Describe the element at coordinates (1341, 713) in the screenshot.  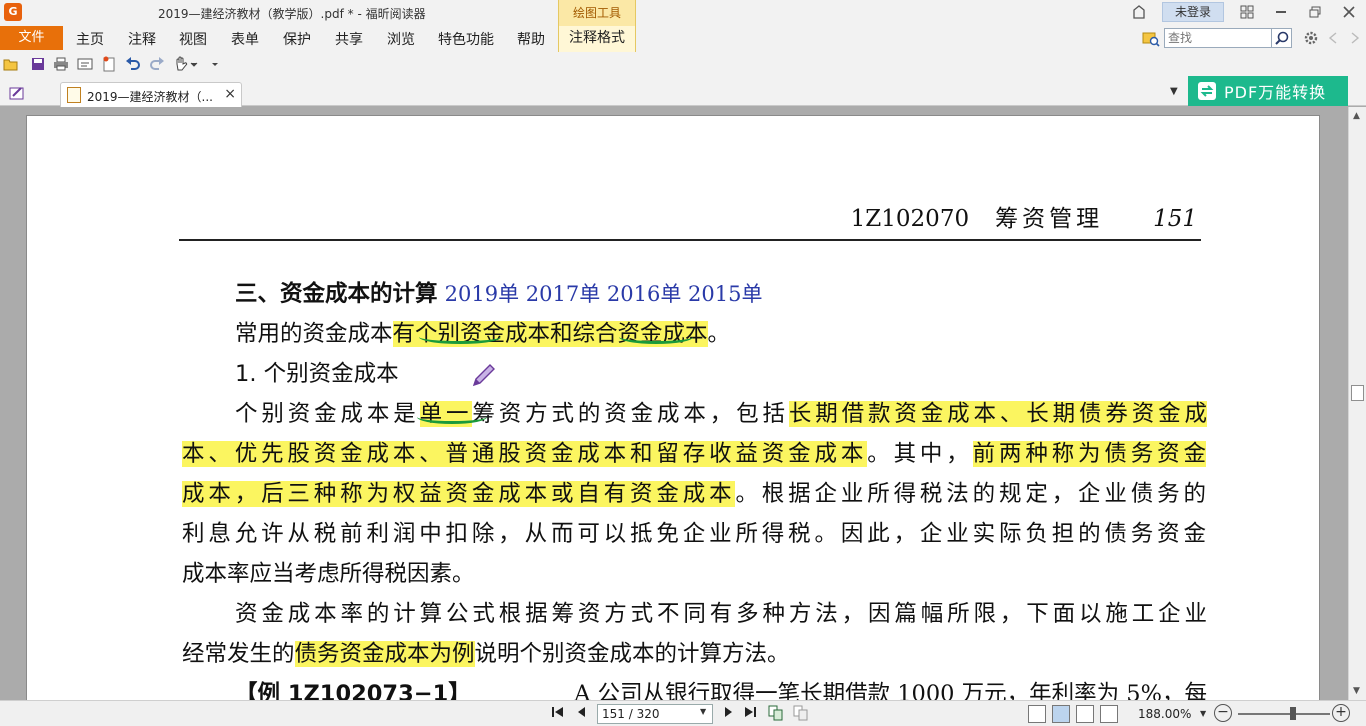
I see `zoom-in-icon: +` at that location.